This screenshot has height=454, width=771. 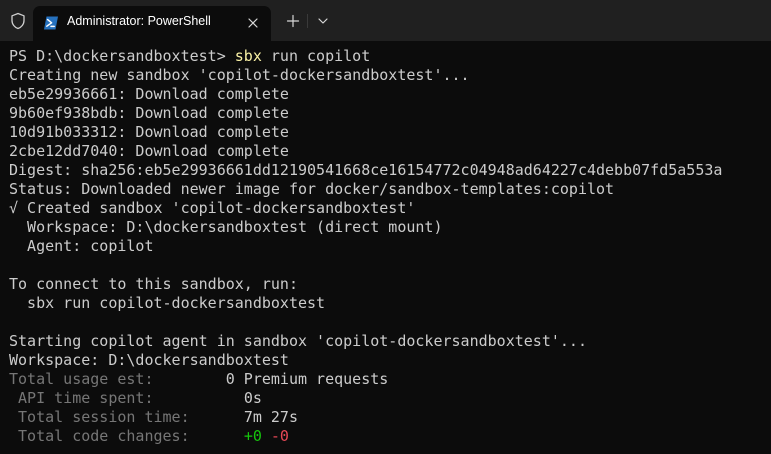 What do you see at coordinates (316, 56) in the screenshot?
I see `command-args: run copilot` at bounding box center [316, 56].